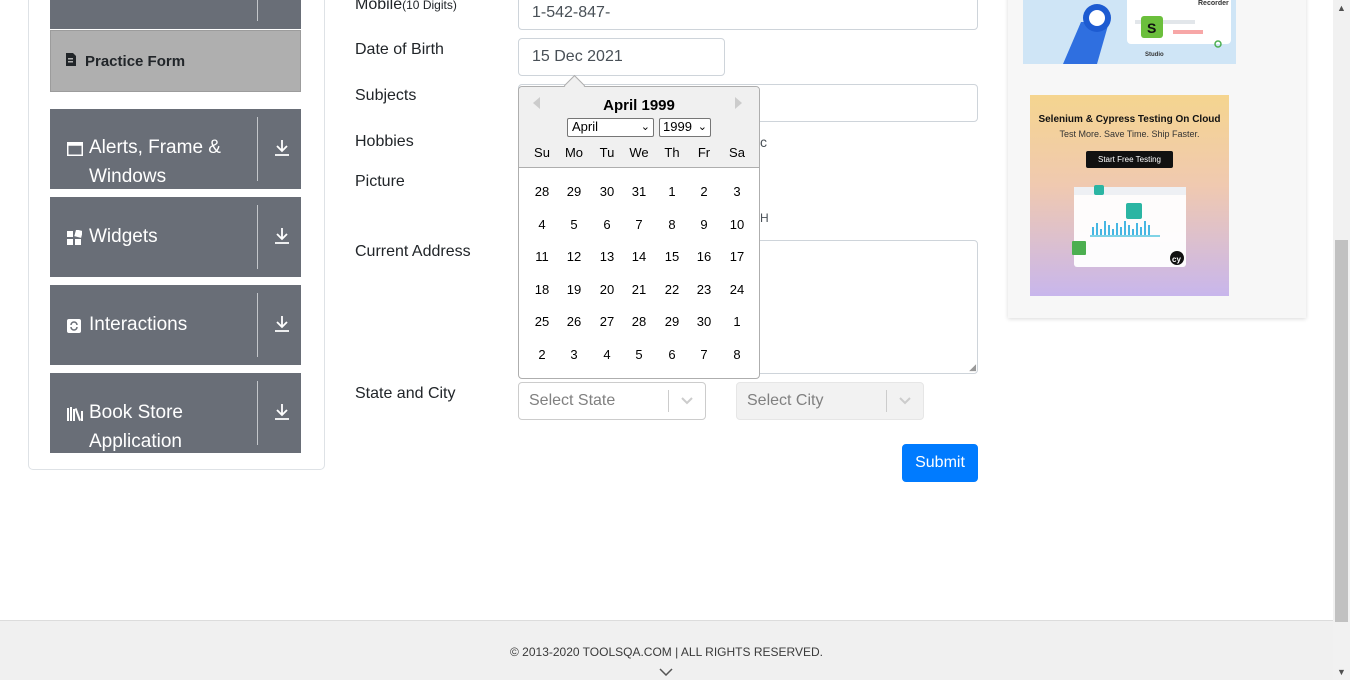 The width and height of the screenshot is (1350, 680). I want to click on mobile-hint: (10 Digits), so click(429, 6).